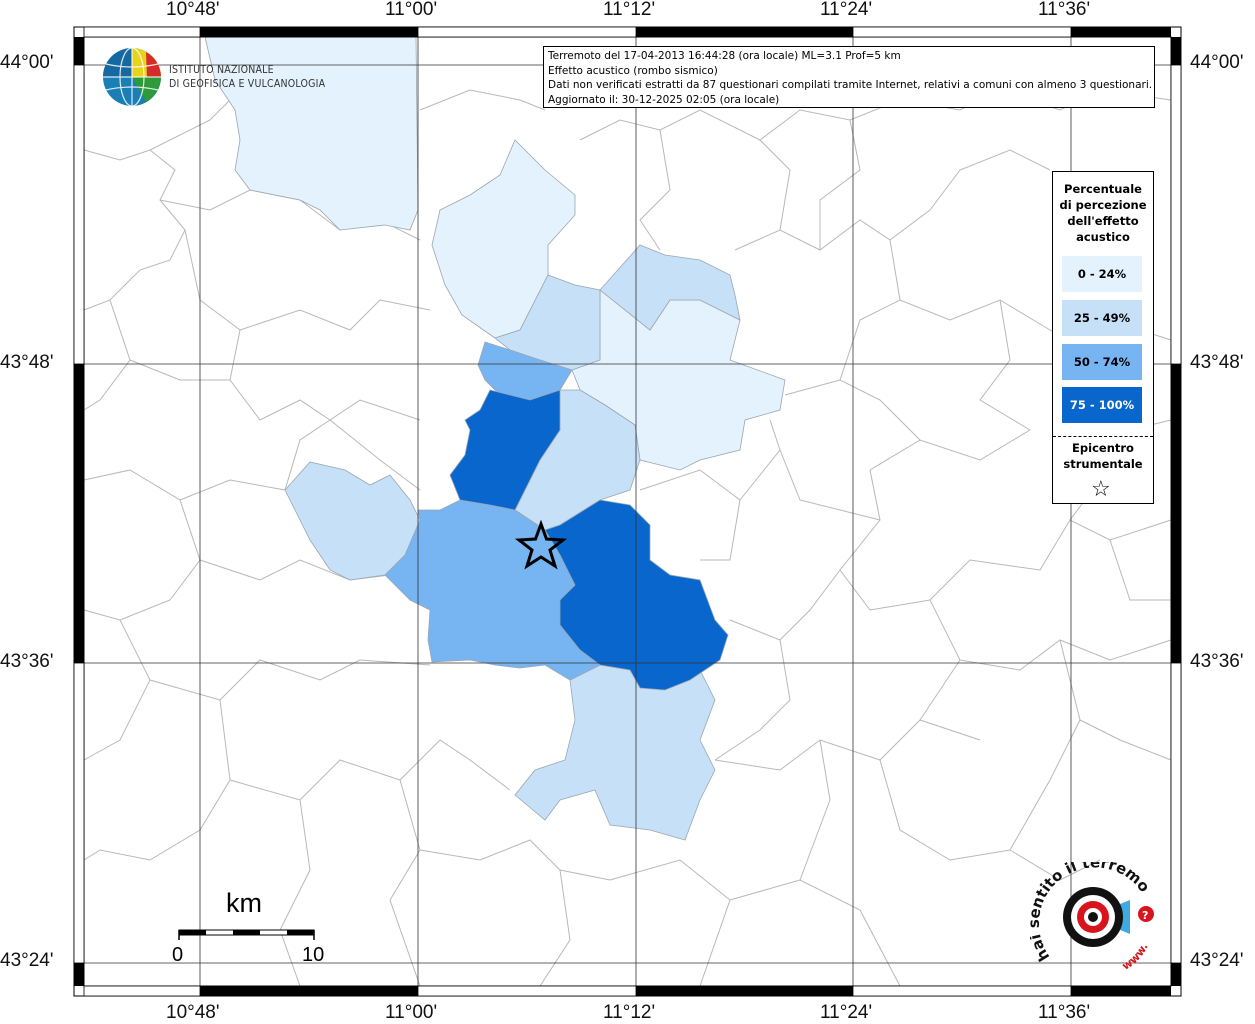  What do you see at coordinates (1102, 318) in the screenshot?
I see `legend-class-25-49: 25 - 49%` at bounding box center [1102, 318].